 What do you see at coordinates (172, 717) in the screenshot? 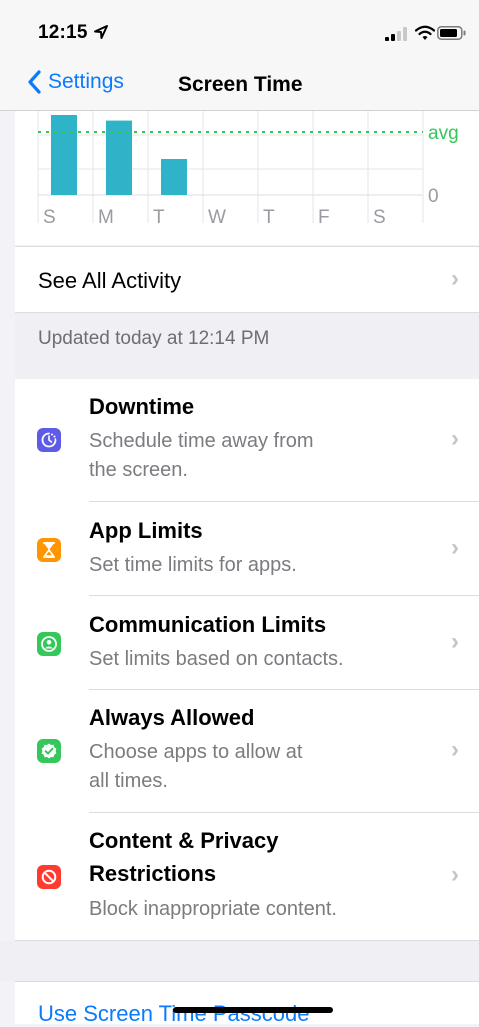
I see `list-item-title: Always Allowed` at bounding box center [172, 717].